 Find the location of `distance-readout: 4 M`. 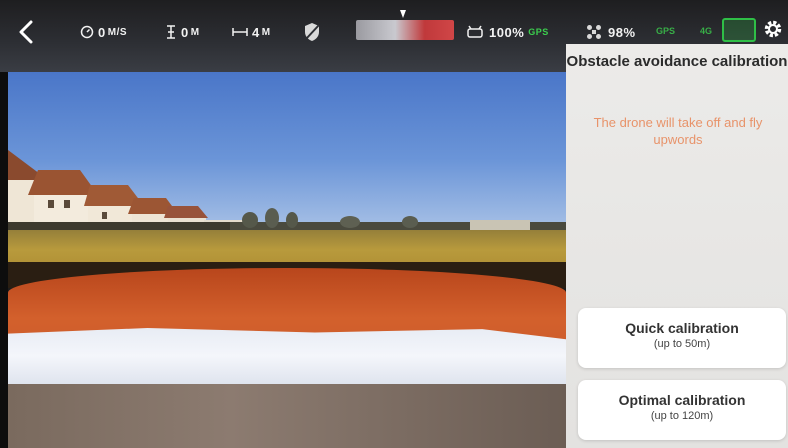

distance-readout: 4 M is located at coordinates (251, 32).